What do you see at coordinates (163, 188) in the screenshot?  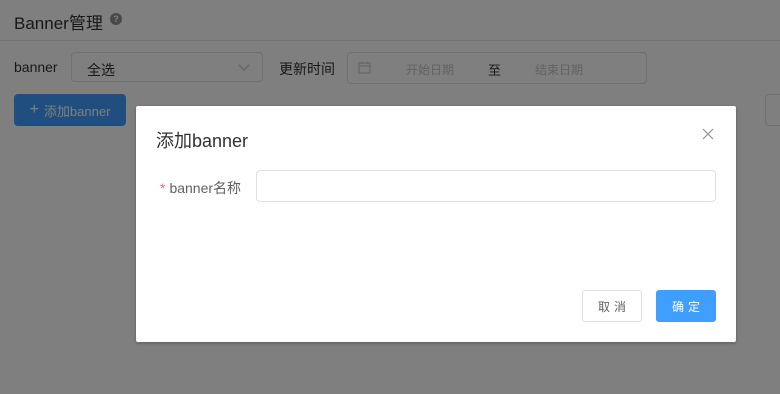 I see `required-mark: *` at bounding box center [163, 188].